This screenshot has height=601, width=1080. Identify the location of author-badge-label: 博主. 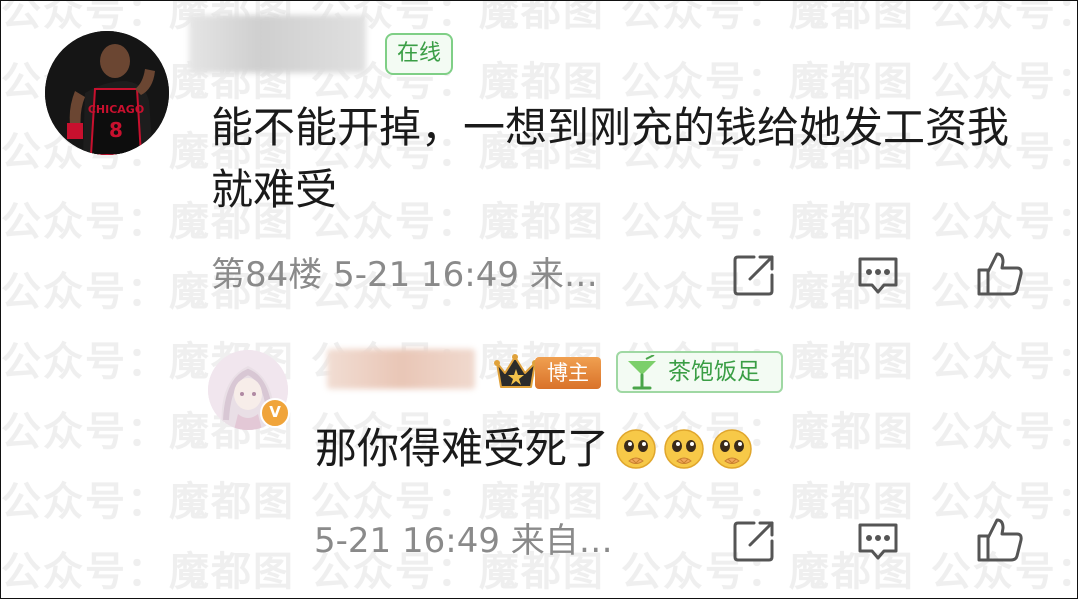
(568, 373).